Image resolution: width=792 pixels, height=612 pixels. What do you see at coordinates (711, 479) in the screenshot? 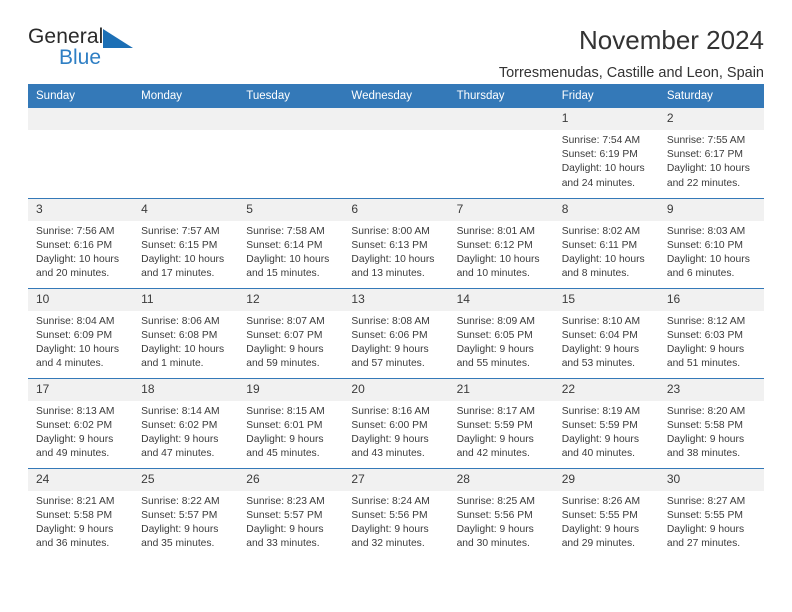
I see `day-number: 30` at bounding box center [711, 479].